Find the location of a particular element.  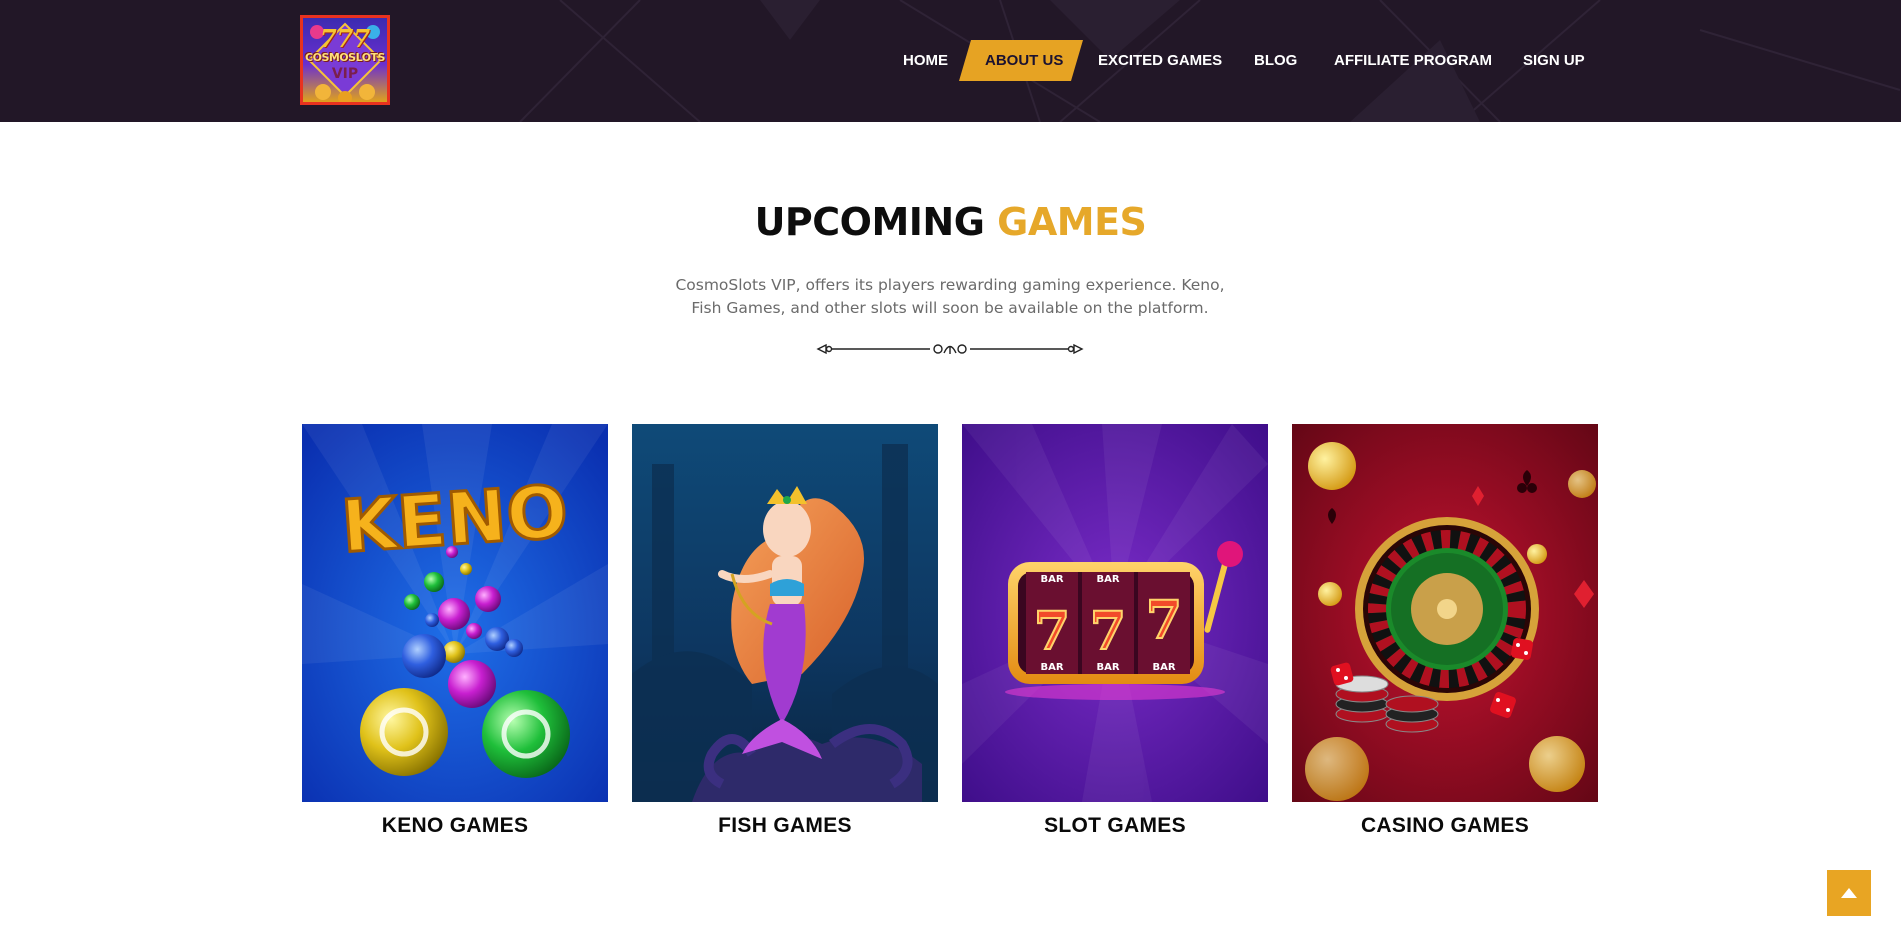

section-title: UPCOMING GAMES is located at coordinates (950, 222).